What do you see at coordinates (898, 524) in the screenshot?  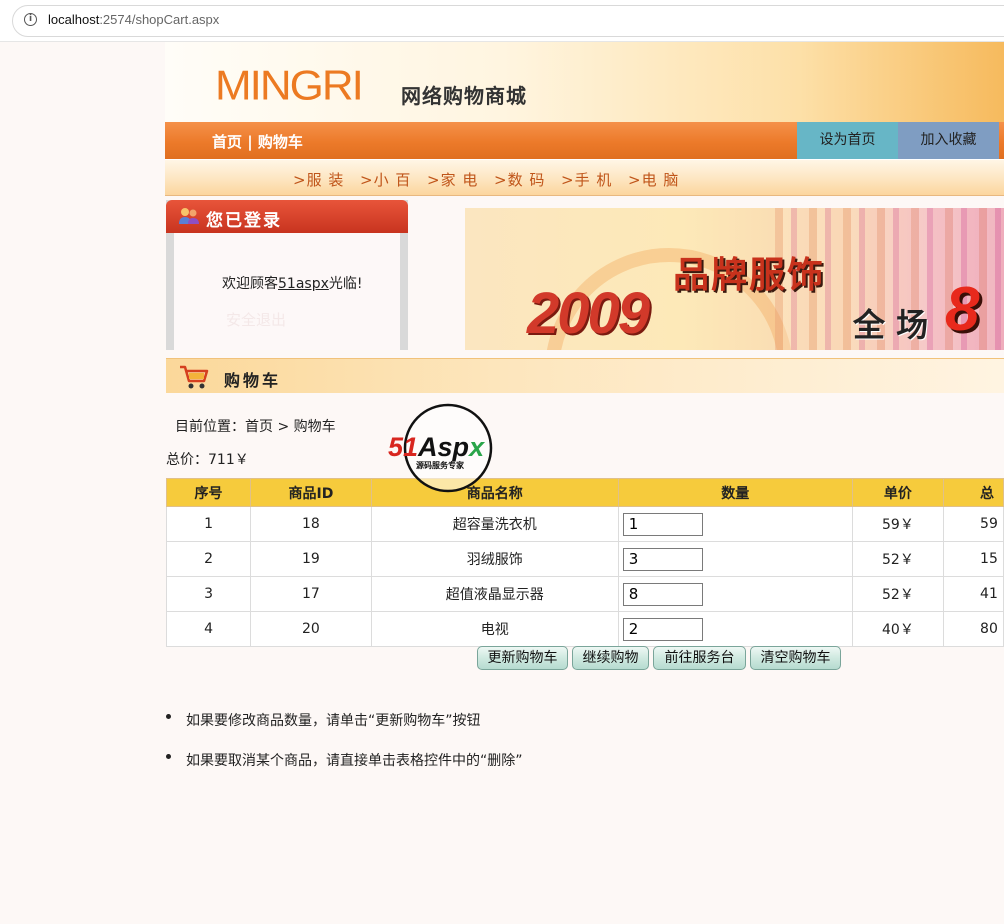 I see `cell-price: 59￥` at bounding box center [898, 524].